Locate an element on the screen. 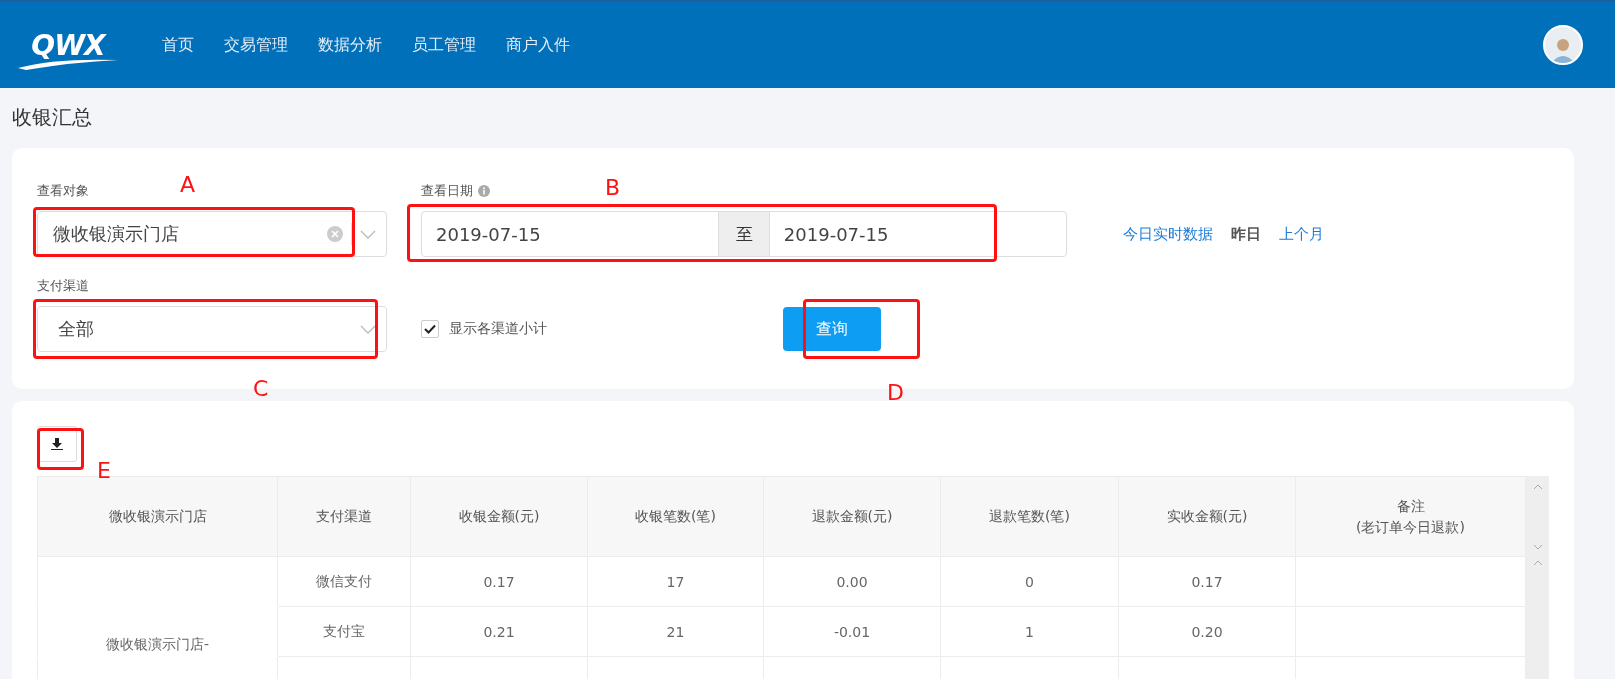 The image size is (1615, 679). nav-link: 数据分析 is located at coordinates (350, 45).